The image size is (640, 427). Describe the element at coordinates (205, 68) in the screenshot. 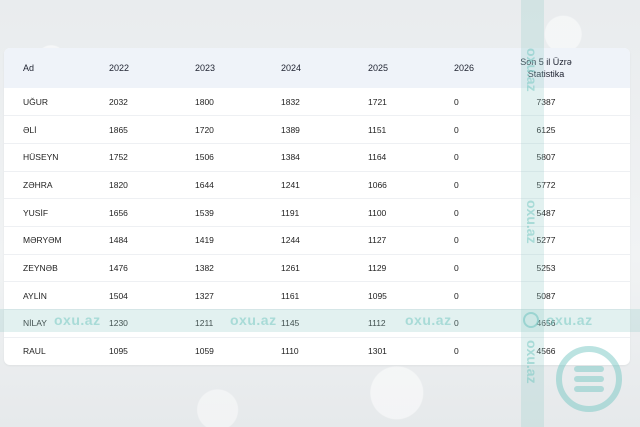

I see `column-header-2023: 2023` at that location.